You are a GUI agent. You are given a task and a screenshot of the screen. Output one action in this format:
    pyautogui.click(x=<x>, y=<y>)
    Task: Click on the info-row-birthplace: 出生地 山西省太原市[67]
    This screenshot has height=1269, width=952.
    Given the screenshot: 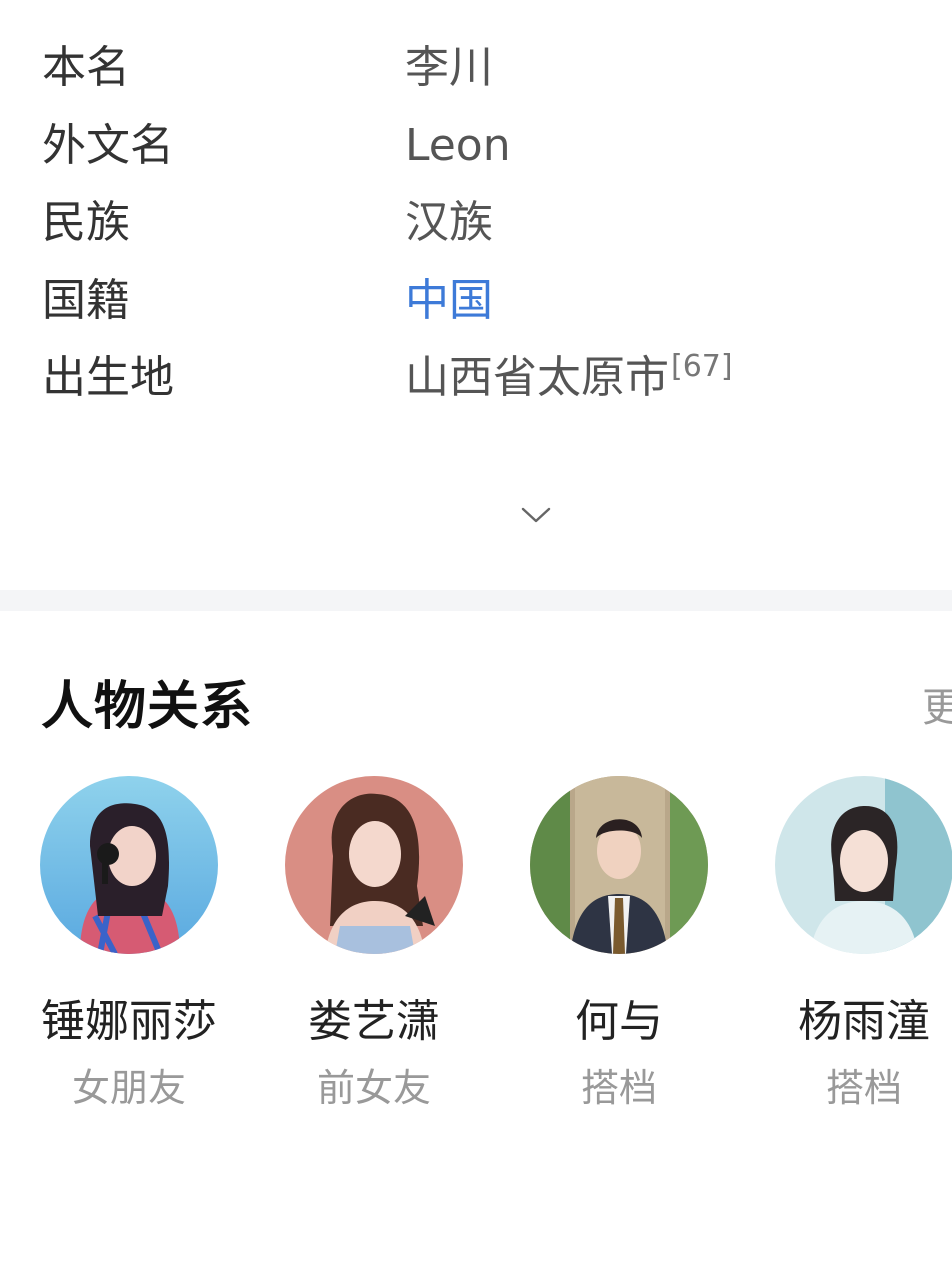 What is the action you would take?
    pyautogui.click(x=476, y=383)
    